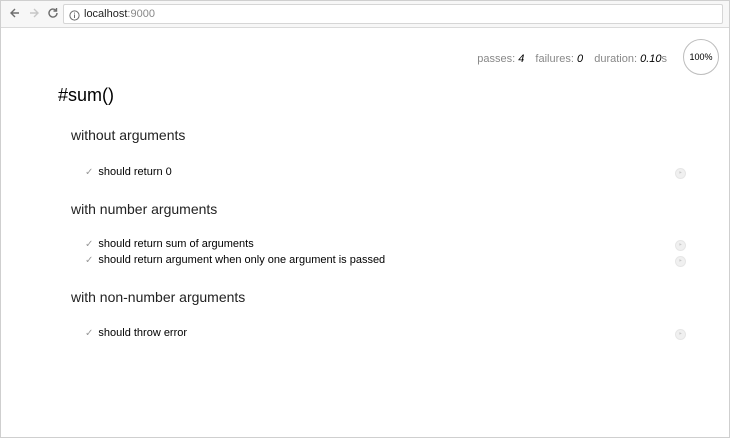  I want to click on passes-label: passes:, so click(496, 59).